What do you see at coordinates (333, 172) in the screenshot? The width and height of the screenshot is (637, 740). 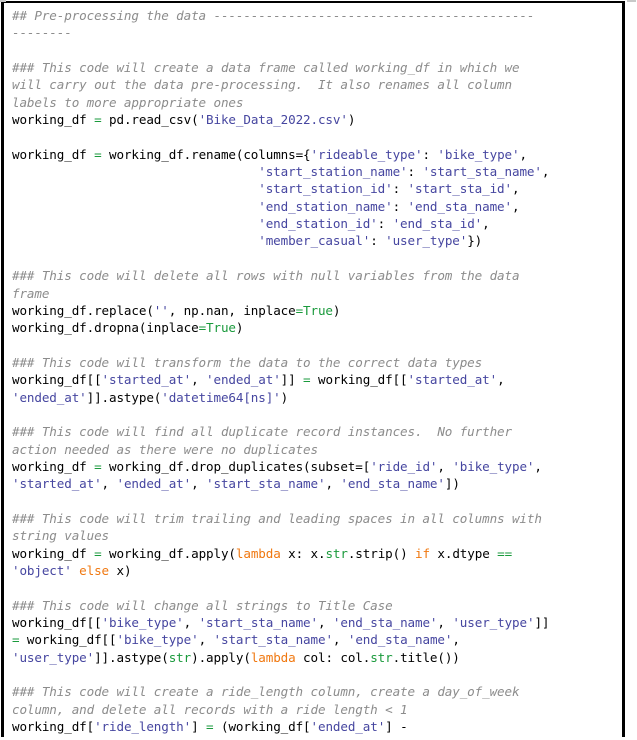 I see `code-token-str: 'start_station_name'` at bounding box center [333, 172].